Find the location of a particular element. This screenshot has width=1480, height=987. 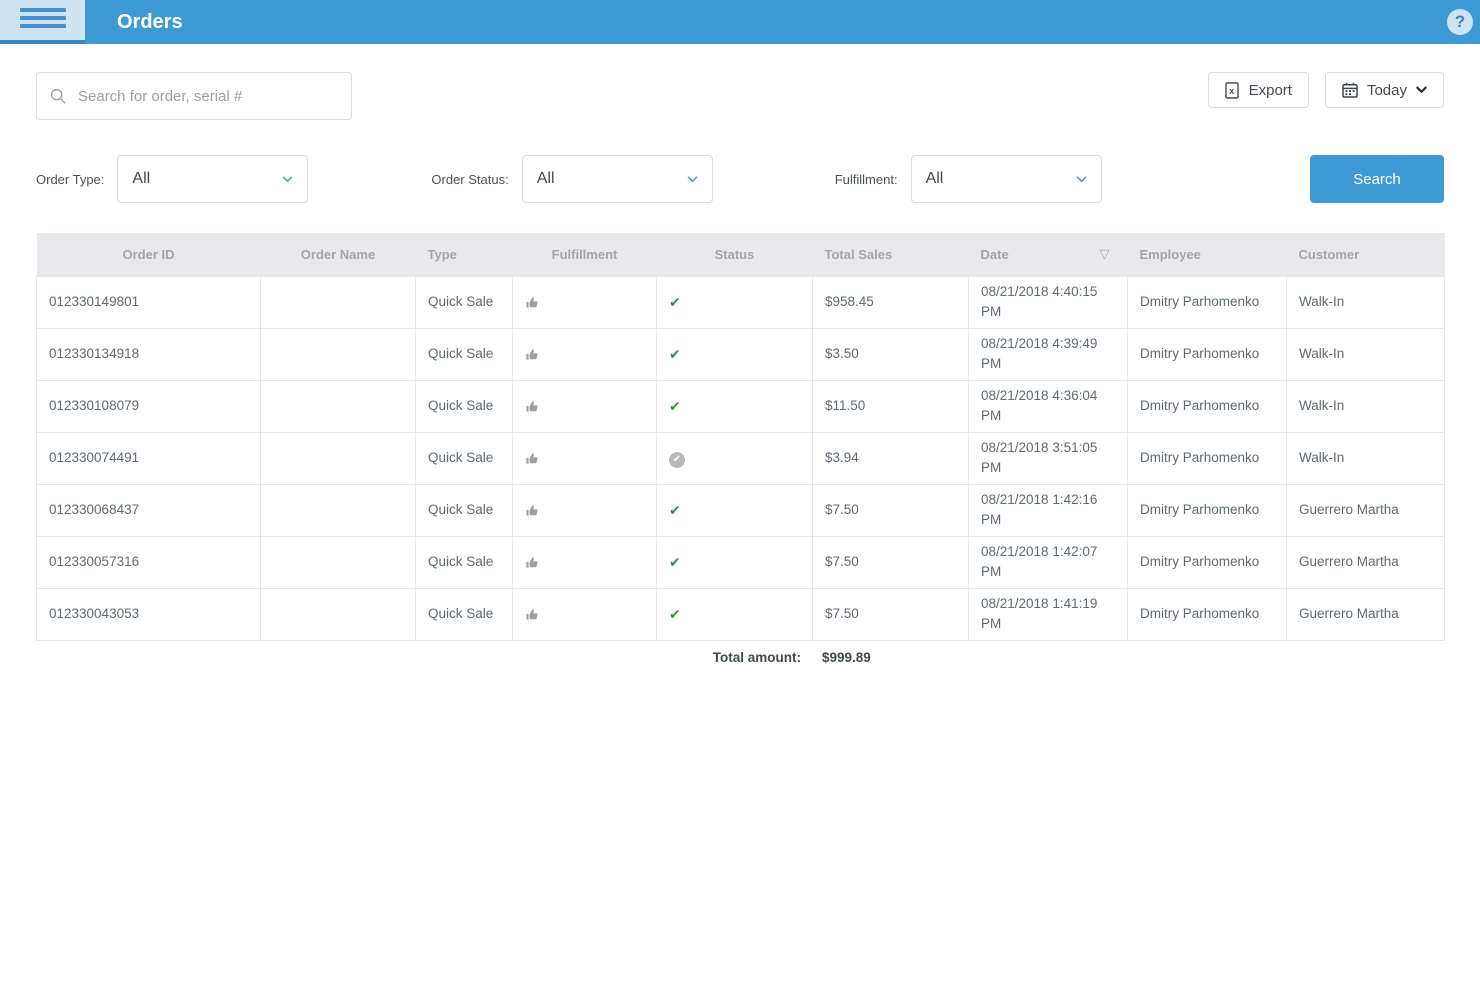

total-sales-cell: $958.45 is located at coordinates (890, 302).